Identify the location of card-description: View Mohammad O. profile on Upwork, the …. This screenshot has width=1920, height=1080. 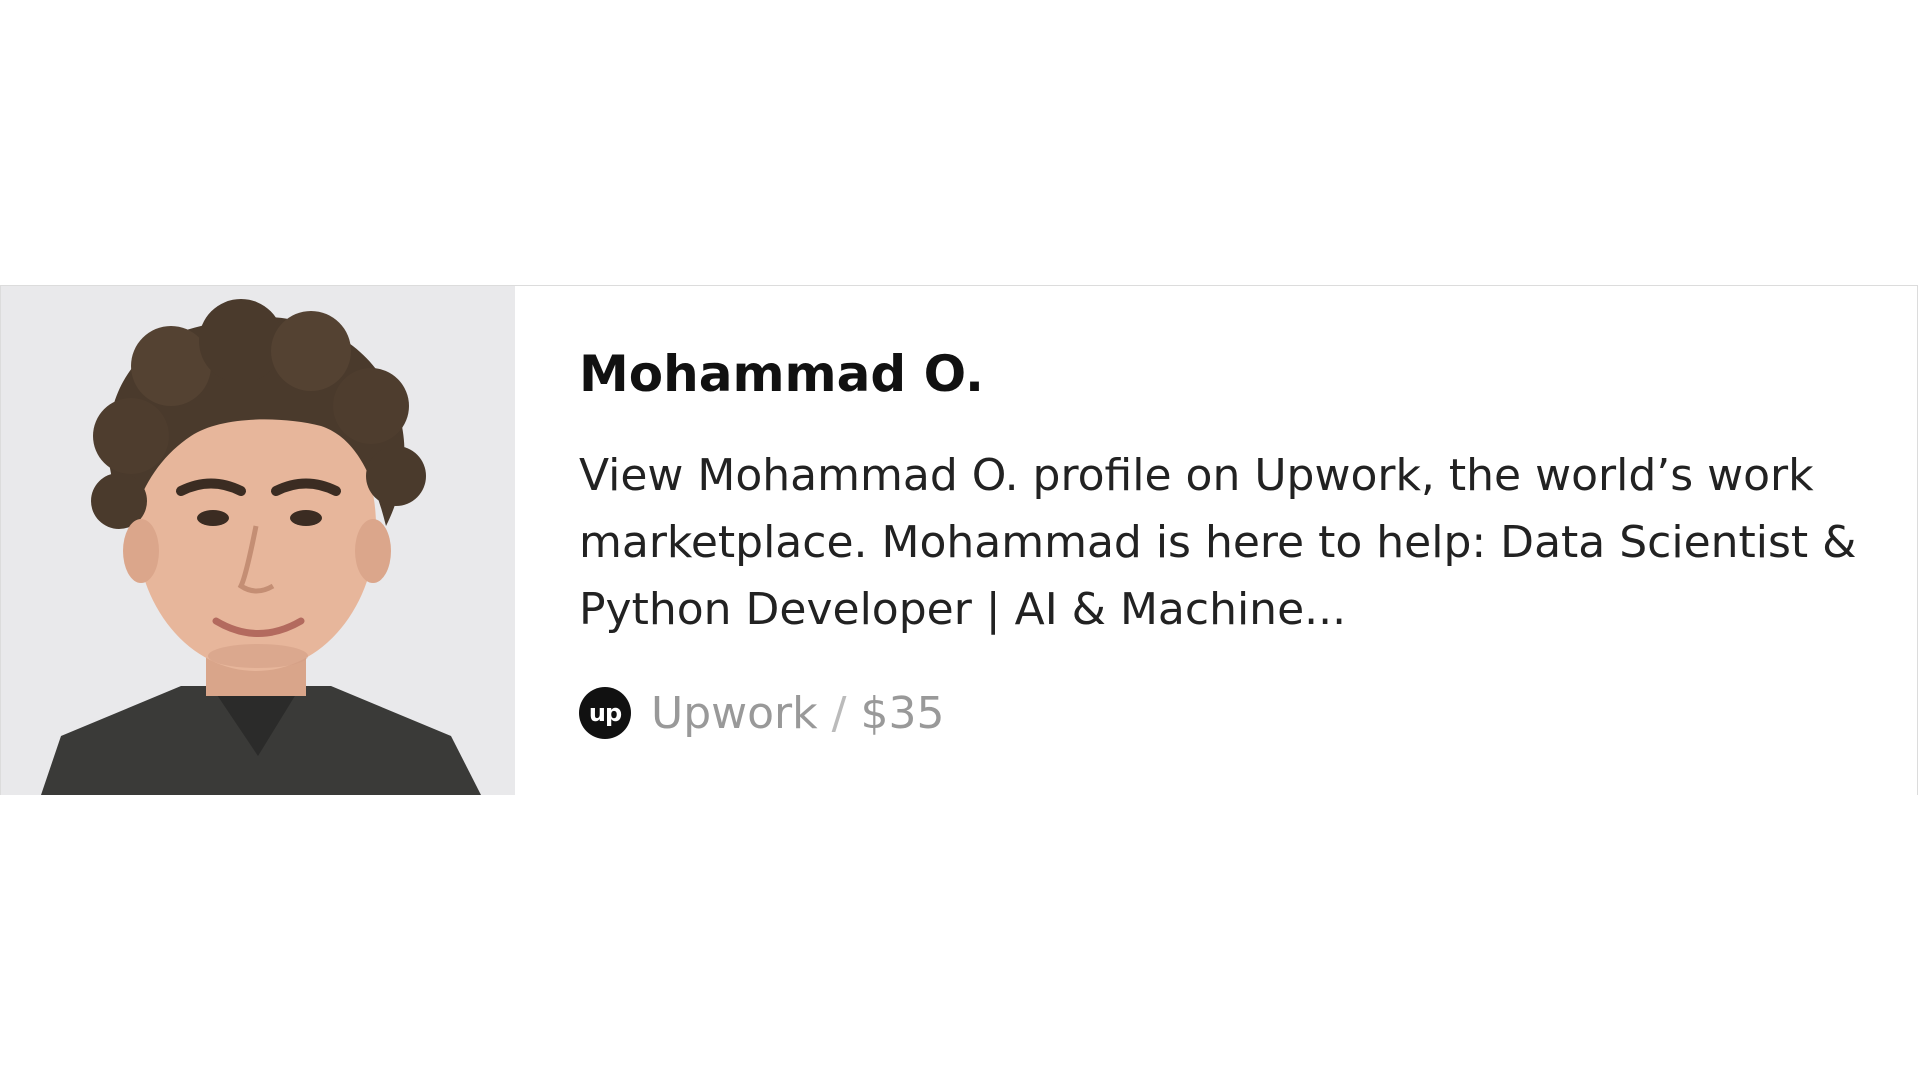
(1218, 542).